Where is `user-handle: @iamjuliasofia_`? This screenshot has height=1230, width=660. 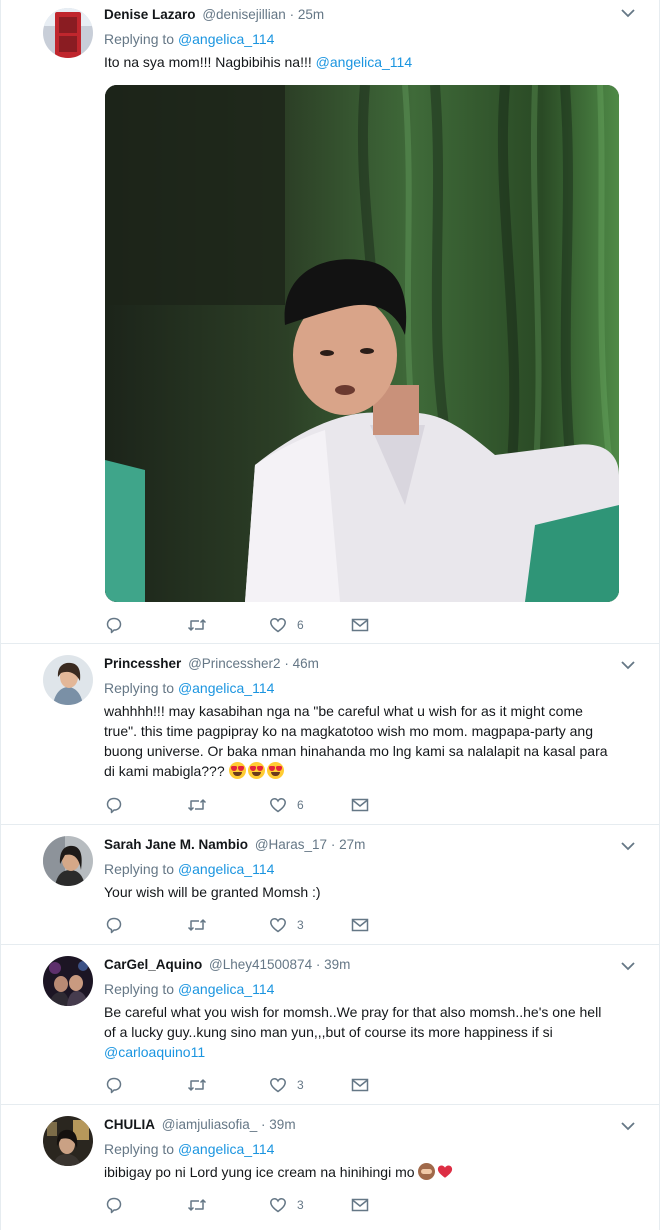 user-handle: @iamjuliasofia_ is located at coordinates (210, 1124).